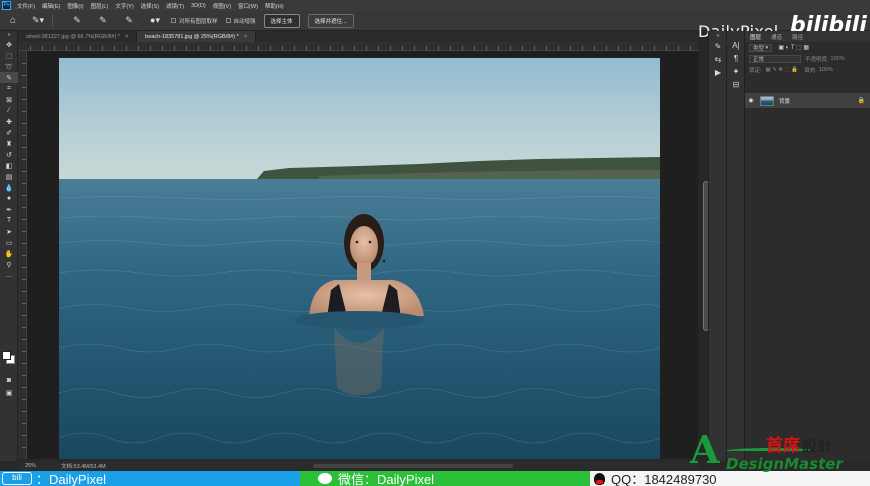 This screenshot has height=486, width=870. What do you see at coordinates (192, 36) in the screenshot?
I see `tab-label: beach-1835781.jpg @ 25%(RGB/8#) *` at bounding box center [192, 36].